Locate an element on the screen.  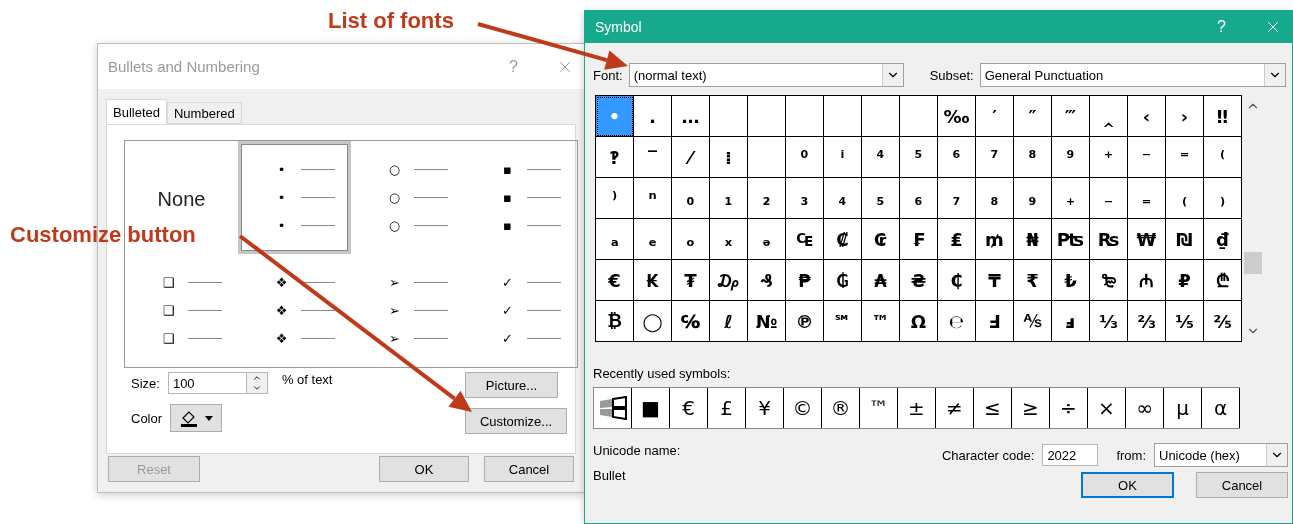
symbol-cell: ⅓ is located at coordinates (1109, 321).